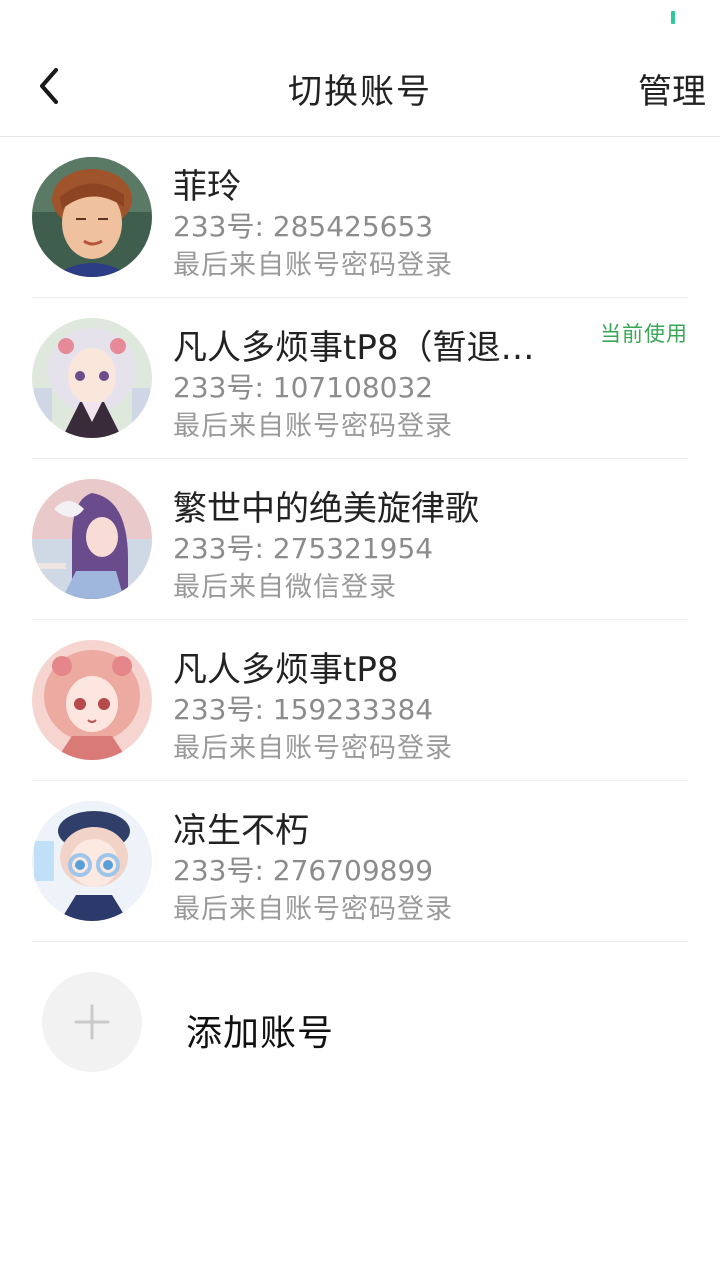 The width and height of the screenshot is (720, 1280). I want to click on account-name: 繁世中的绝美旋律歌, so click(326, 509).